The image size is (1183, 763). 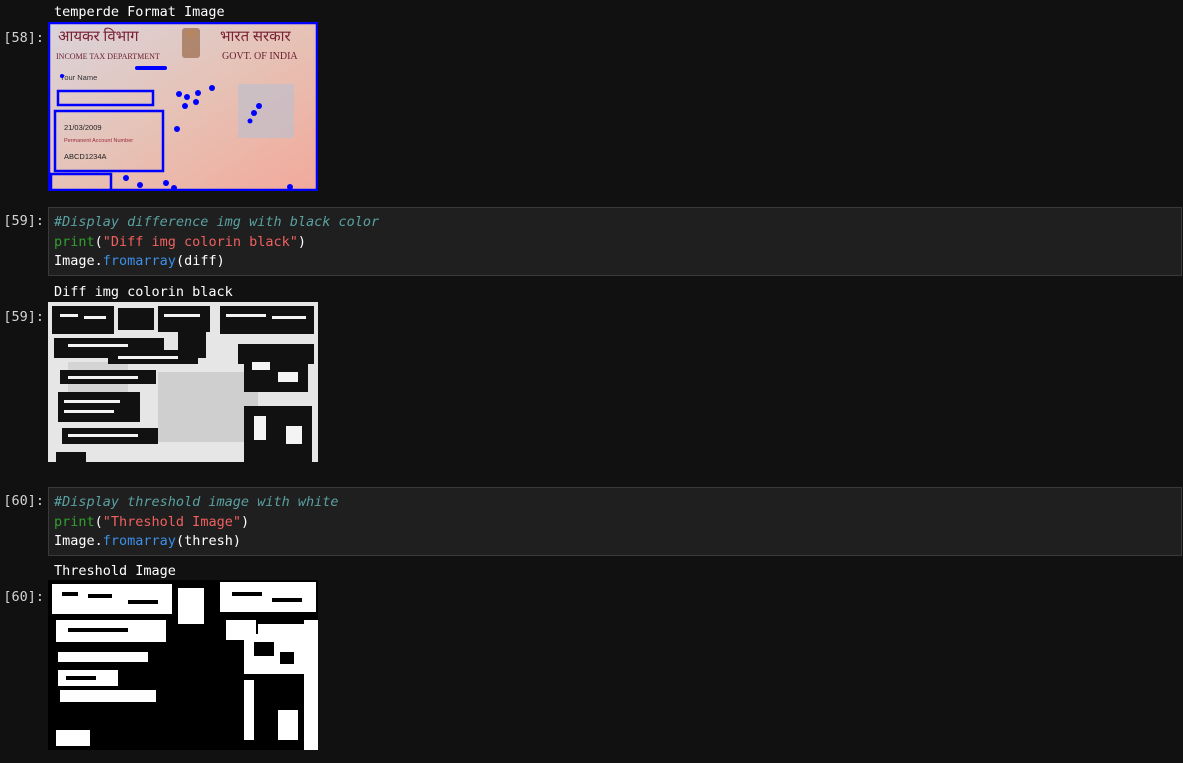 What do you see at coordinates (183, 386) in the screenshot?
I see `diff-image` at bounding box center [183, 386].